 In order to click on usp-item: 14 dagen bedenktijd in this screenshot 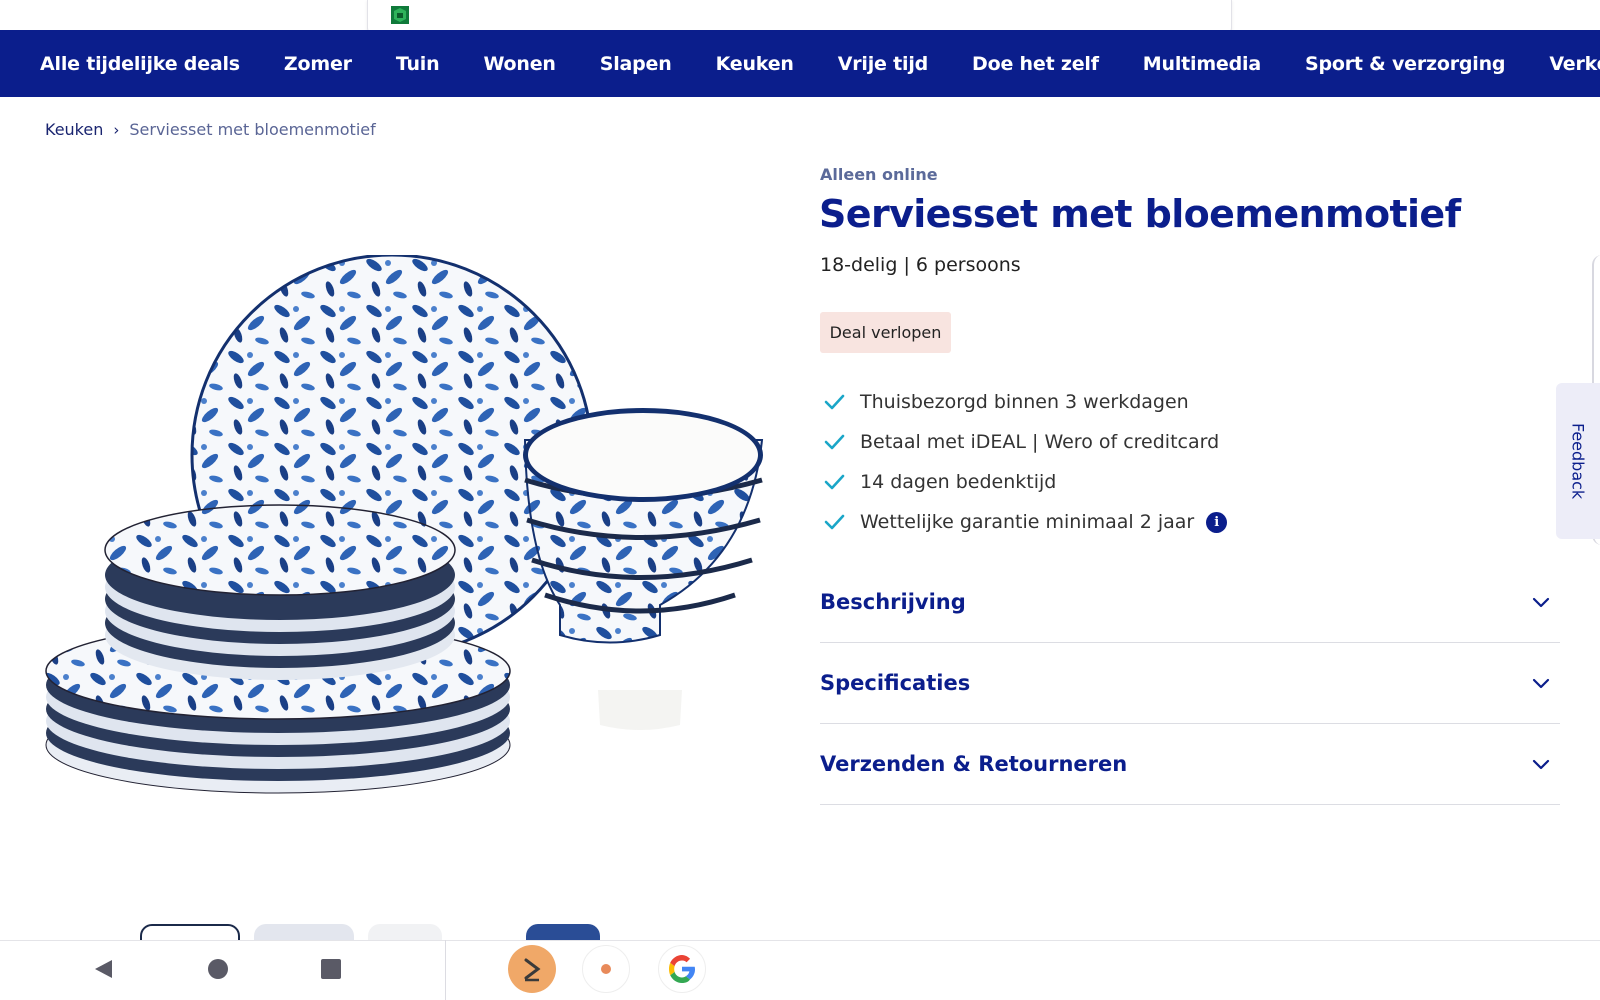, I will do `click(1024, 482)`.